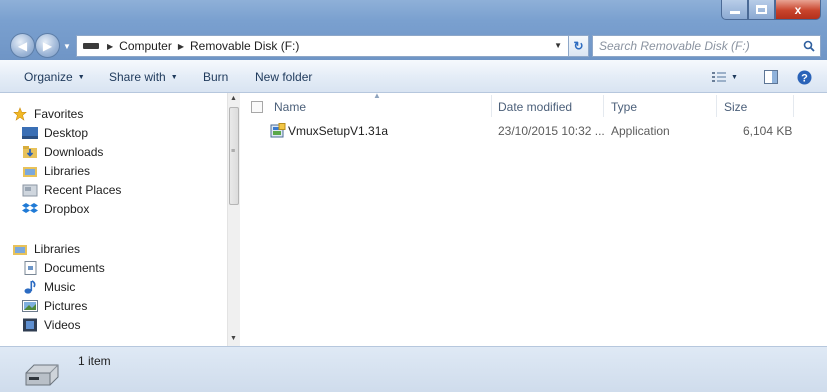 Image resolution: width=827 pixels, height=392 pixels. I want to click on help-button: ?, so click(804, 77).